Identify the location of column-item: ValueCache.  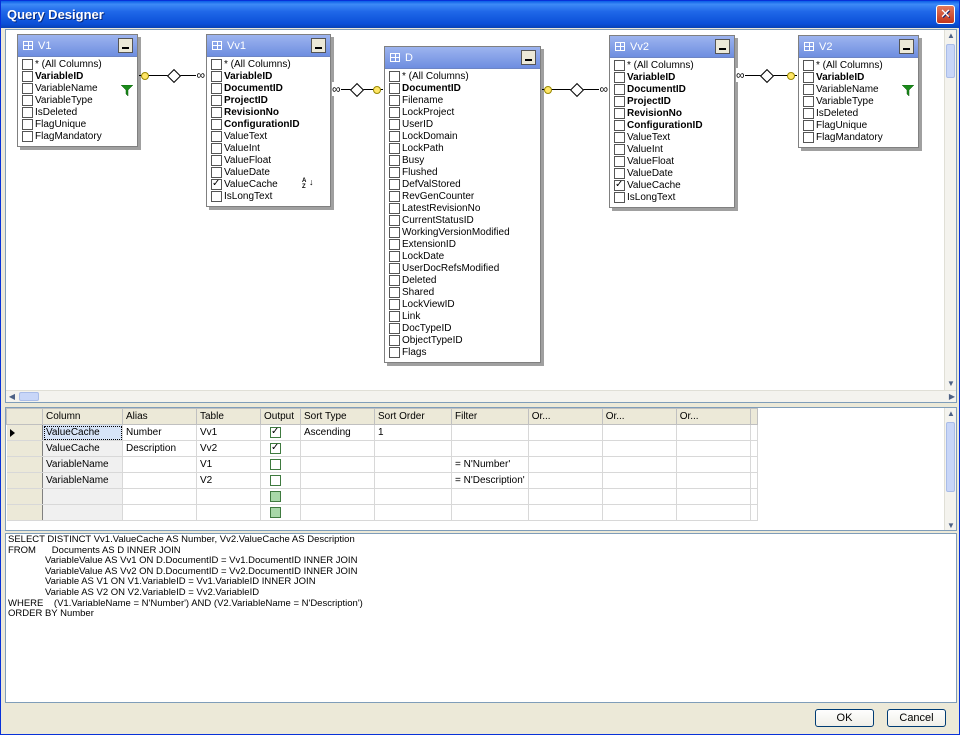
(672, 185).